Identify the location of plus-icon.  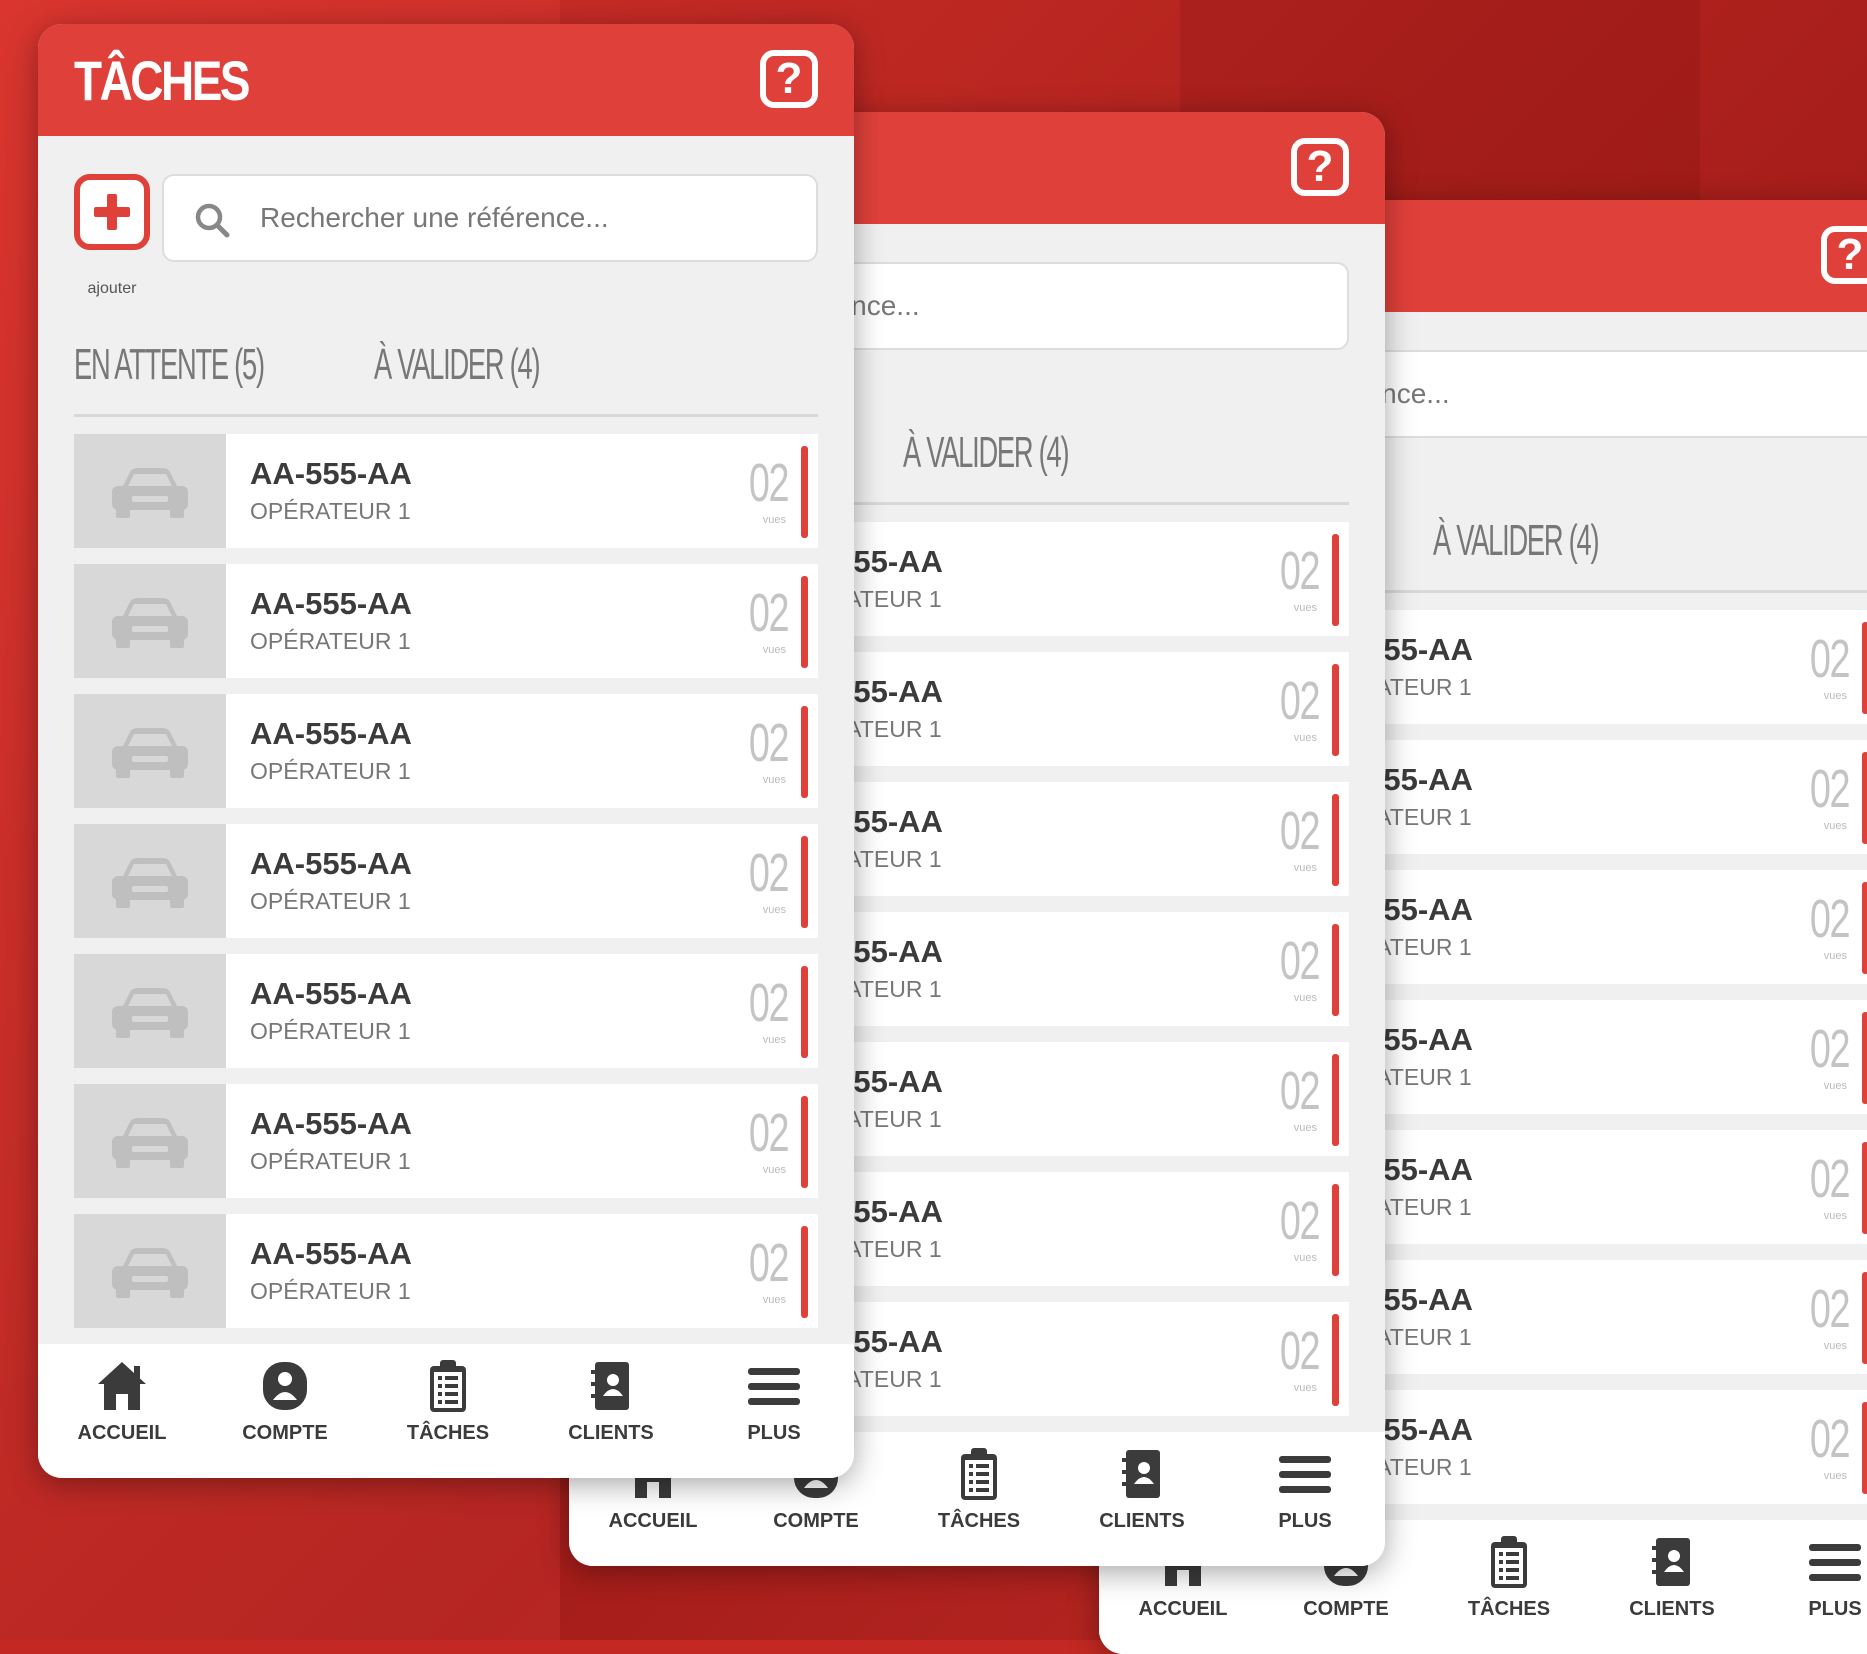
(112, 212).